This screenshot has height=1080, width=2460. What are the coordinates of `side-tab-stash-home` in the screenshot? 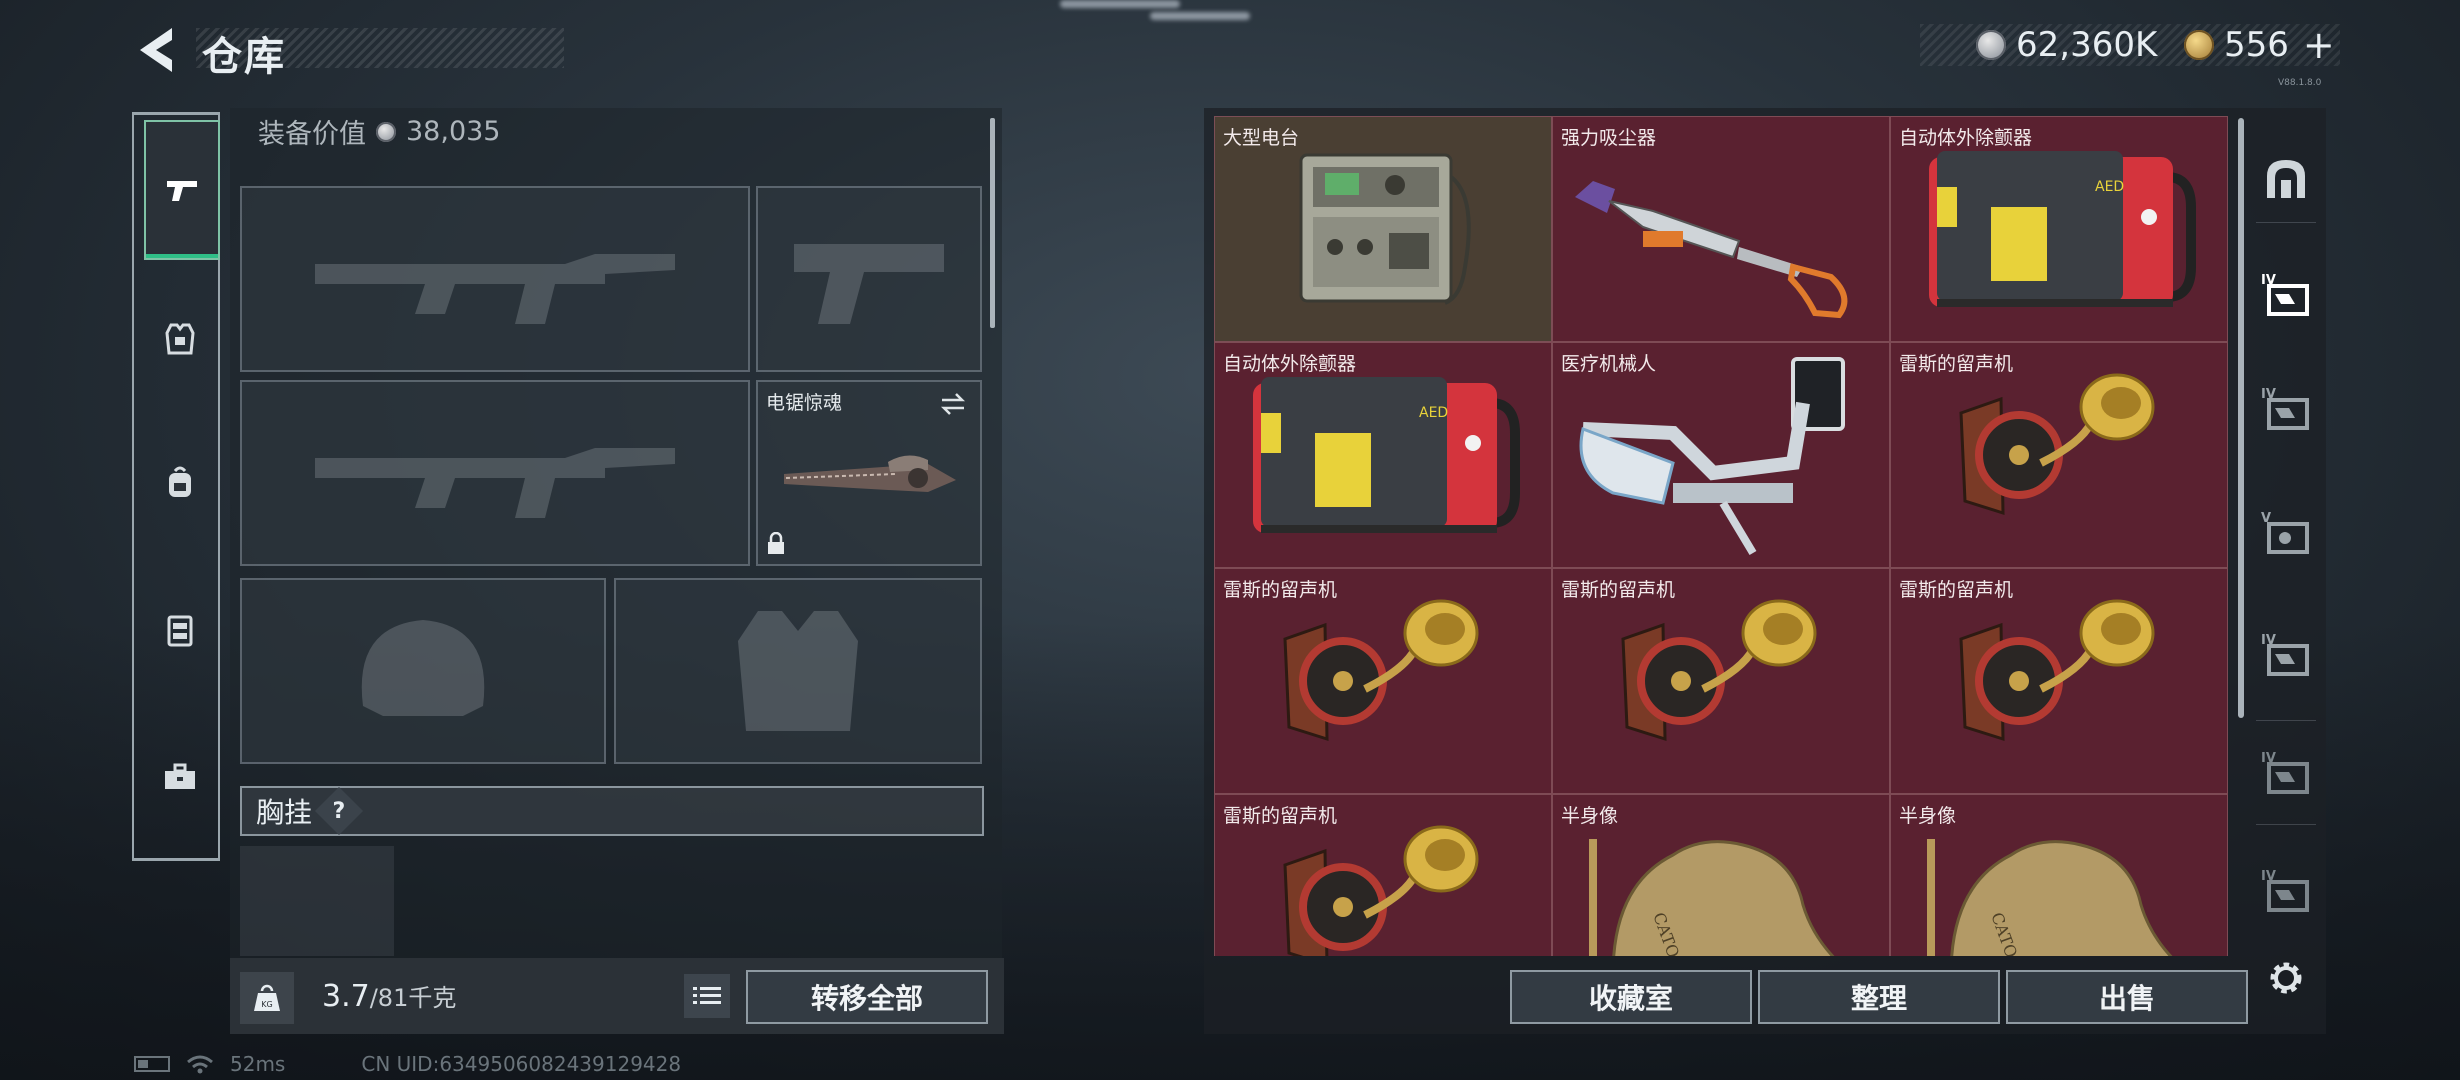 It's located at (2286, 178).